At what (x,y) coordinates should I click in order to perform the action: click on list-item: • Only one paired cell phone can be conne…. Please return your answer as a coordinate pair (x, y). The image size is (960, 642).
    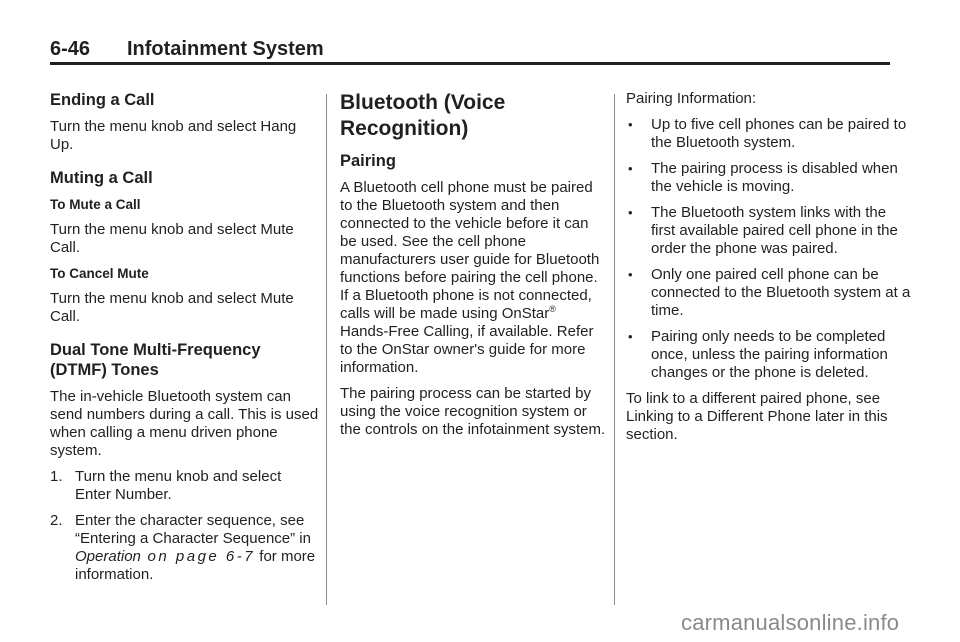
    Looking at the image, I should click on (768, 293).